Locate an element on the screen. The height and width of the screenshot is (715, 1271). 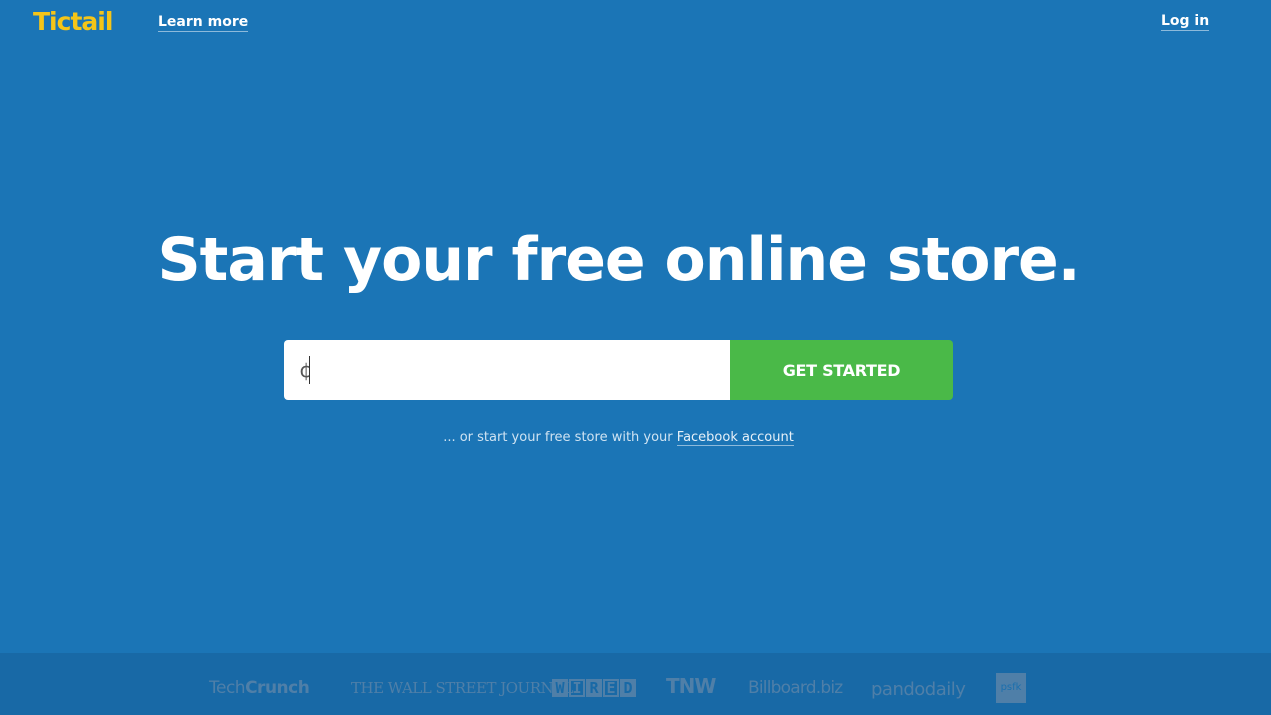
get-started-button: GET STARTED is located at coordinates (841, 370).